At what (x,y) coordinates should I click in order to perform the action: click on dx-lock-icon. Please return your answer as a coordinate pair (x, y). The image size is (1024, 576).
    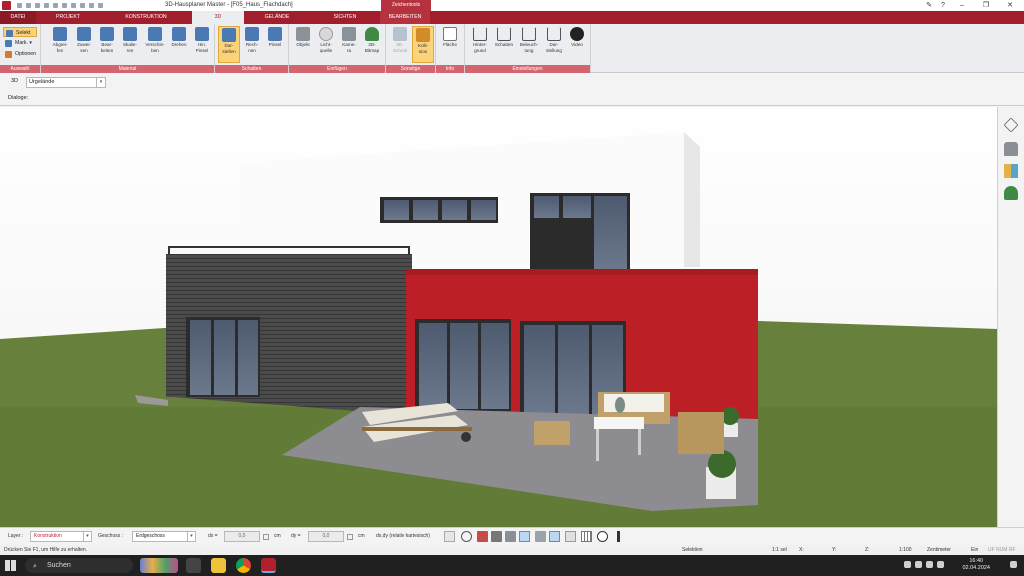
    Looking at the image, I should click on (266, 537).